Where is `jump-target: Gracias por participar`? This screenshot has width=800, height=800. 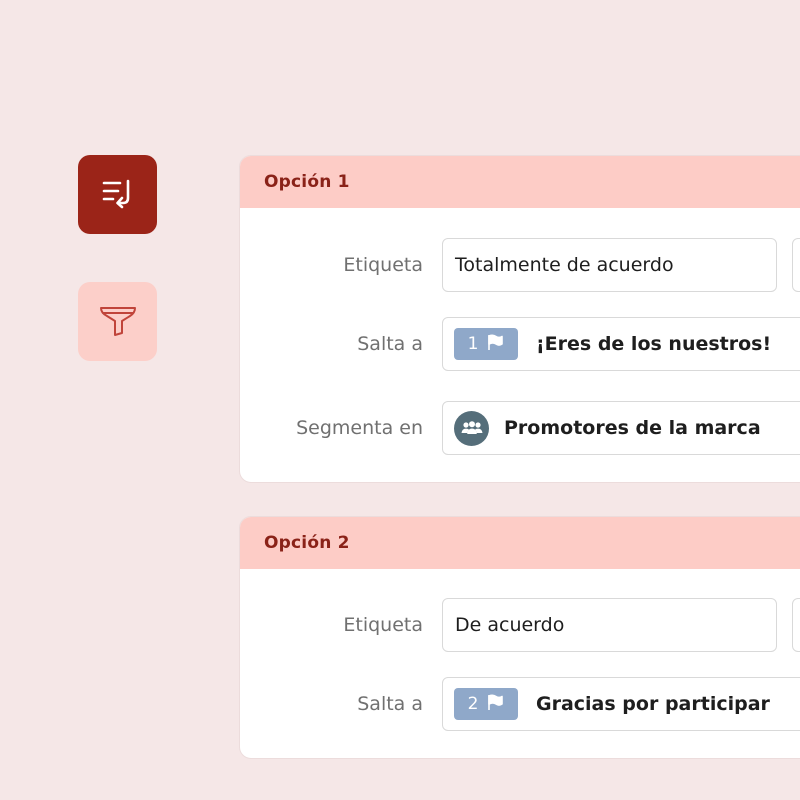 jump-target: Gracias por participar is located at coordinates (653, 704).